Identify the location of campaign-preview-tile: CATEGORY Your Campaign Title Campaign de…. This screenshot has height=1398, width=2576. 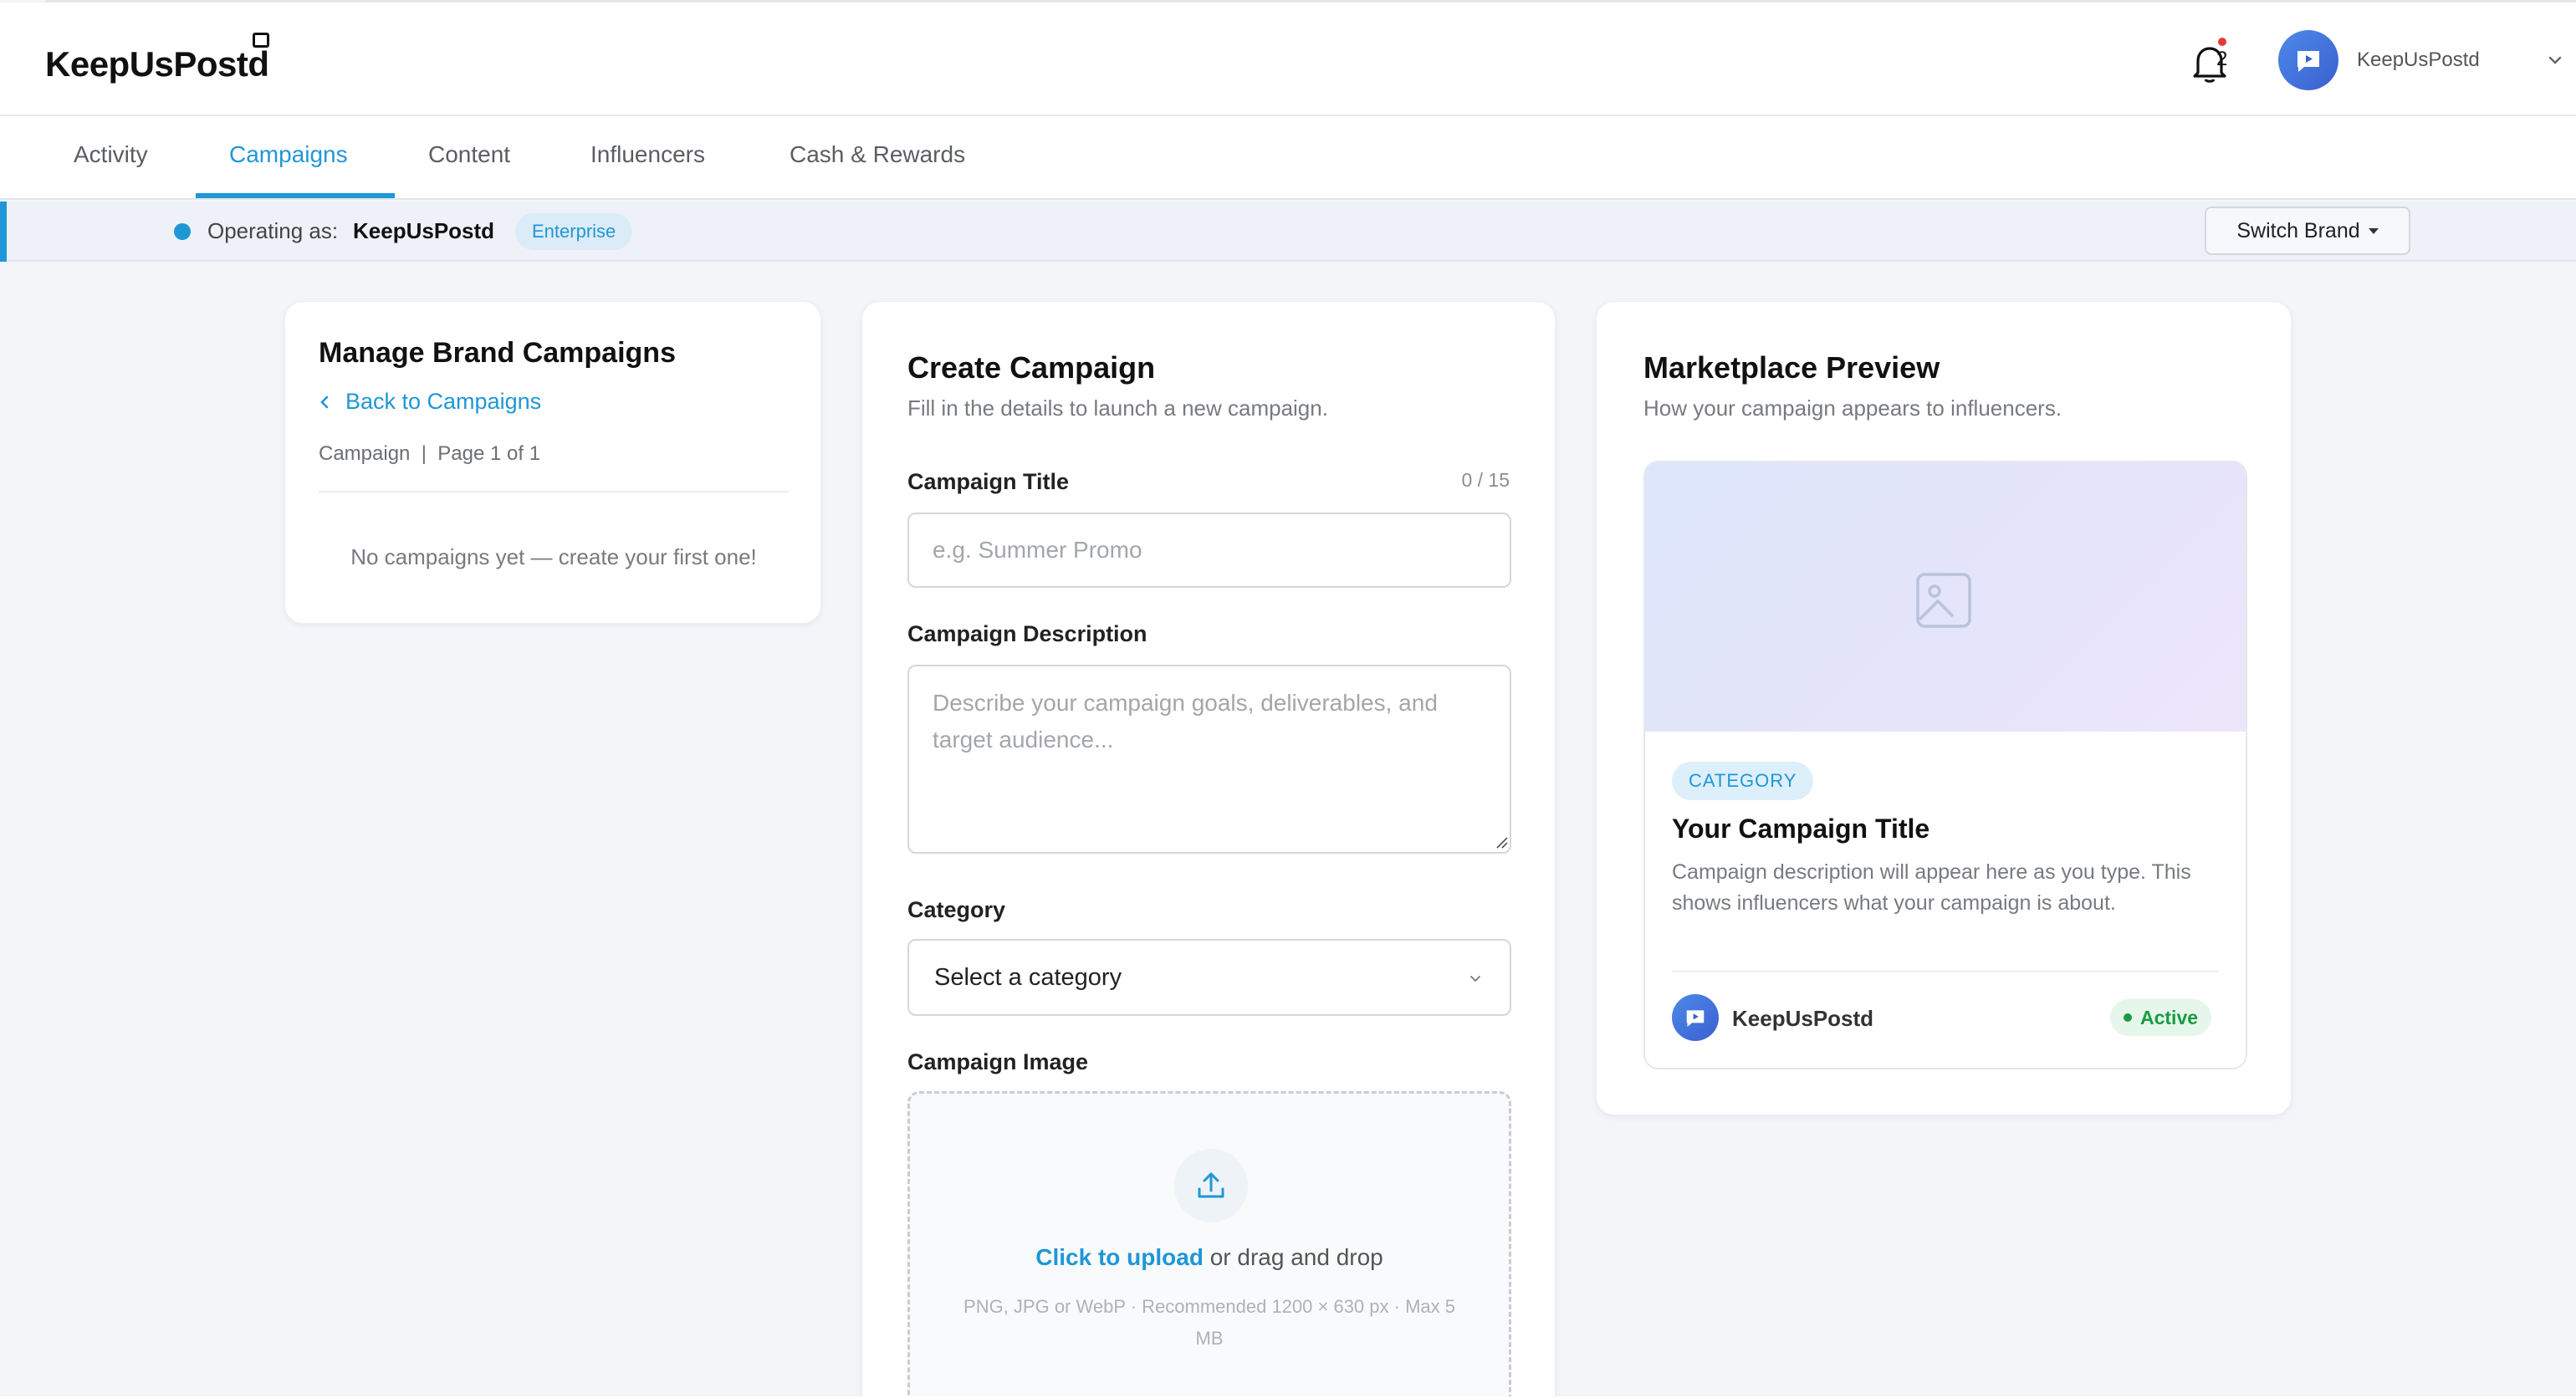
(1945, 765).